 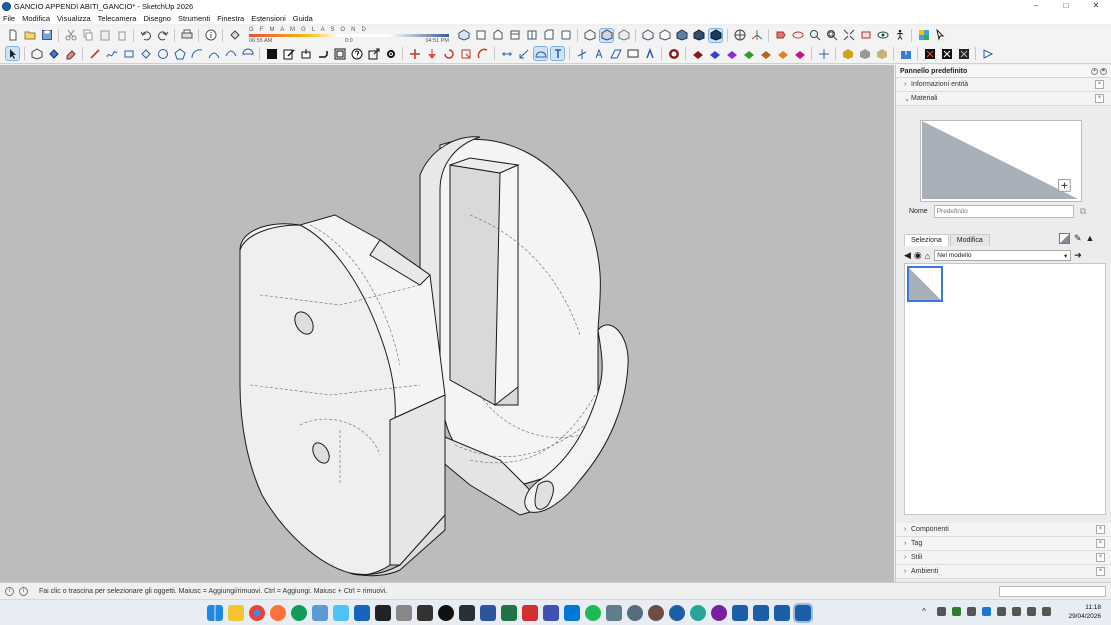 What do you see at coordinates (94, 53) in the screenshot?
I see `line-tool-button` at bounding box center [94, 53].